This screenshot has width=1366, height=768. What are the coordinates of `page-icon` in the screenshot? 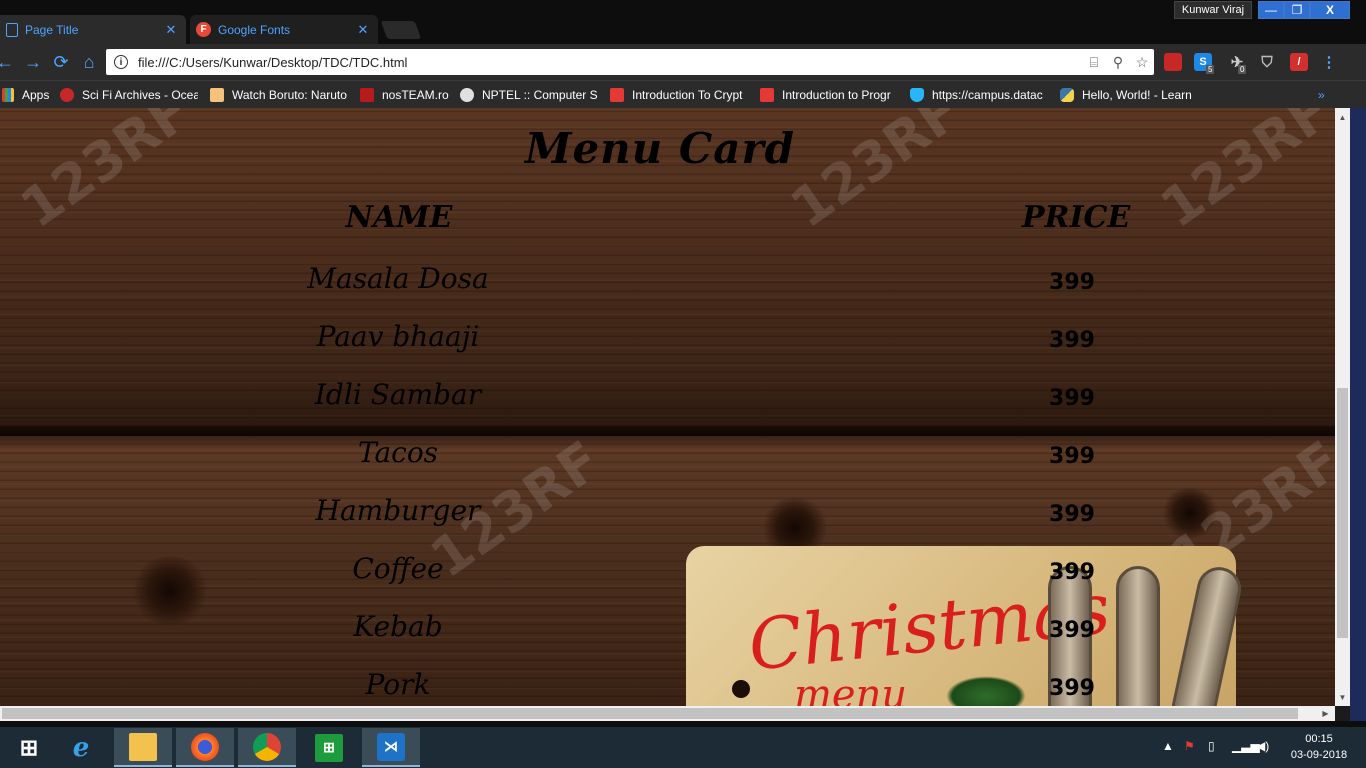 It's located at (12, 29).